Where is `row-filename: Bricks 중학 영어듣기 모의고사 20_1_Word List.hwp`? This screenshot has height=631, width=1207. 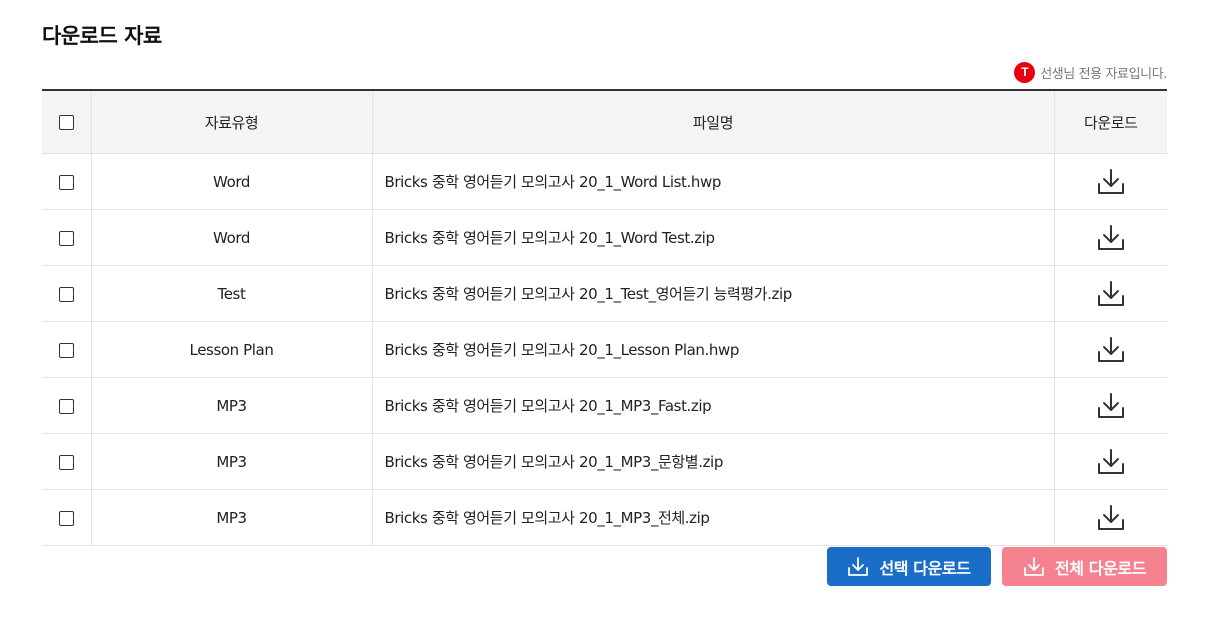
row-filename: Bricks 중학 영어듣기 모의고사 20_1_Word List.hwp is located at coordinates (712, 181).